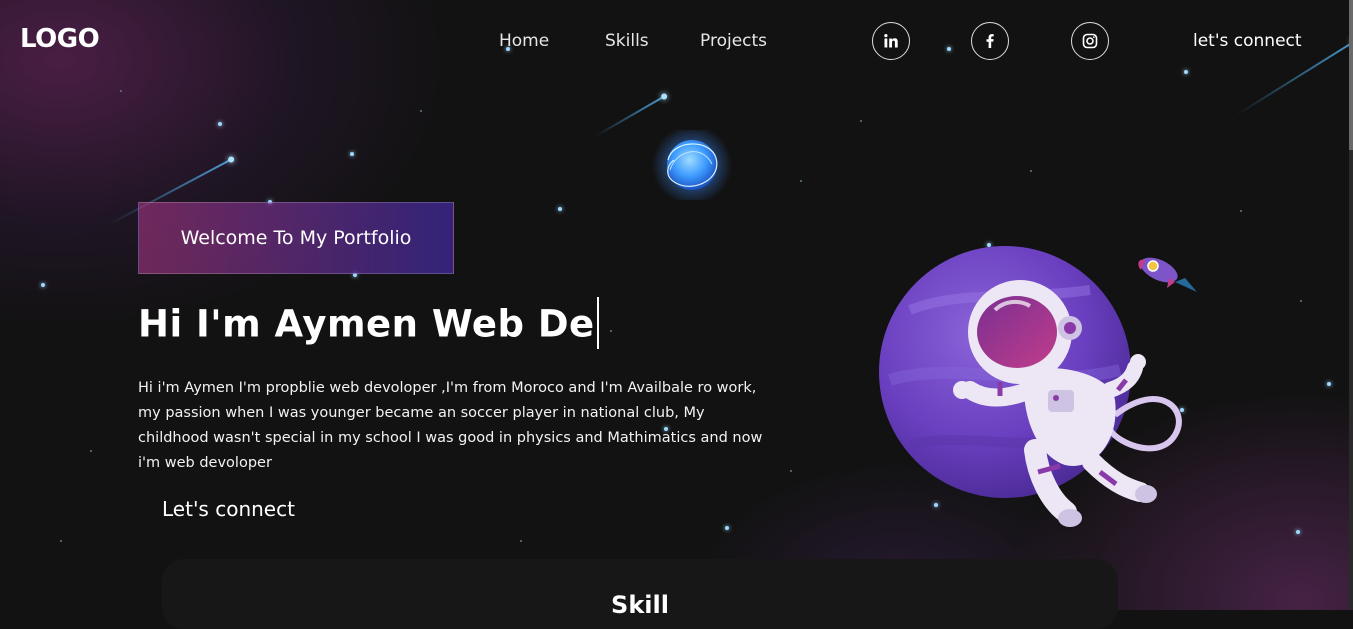  I want to click on facebook-button, so click(990, 41).